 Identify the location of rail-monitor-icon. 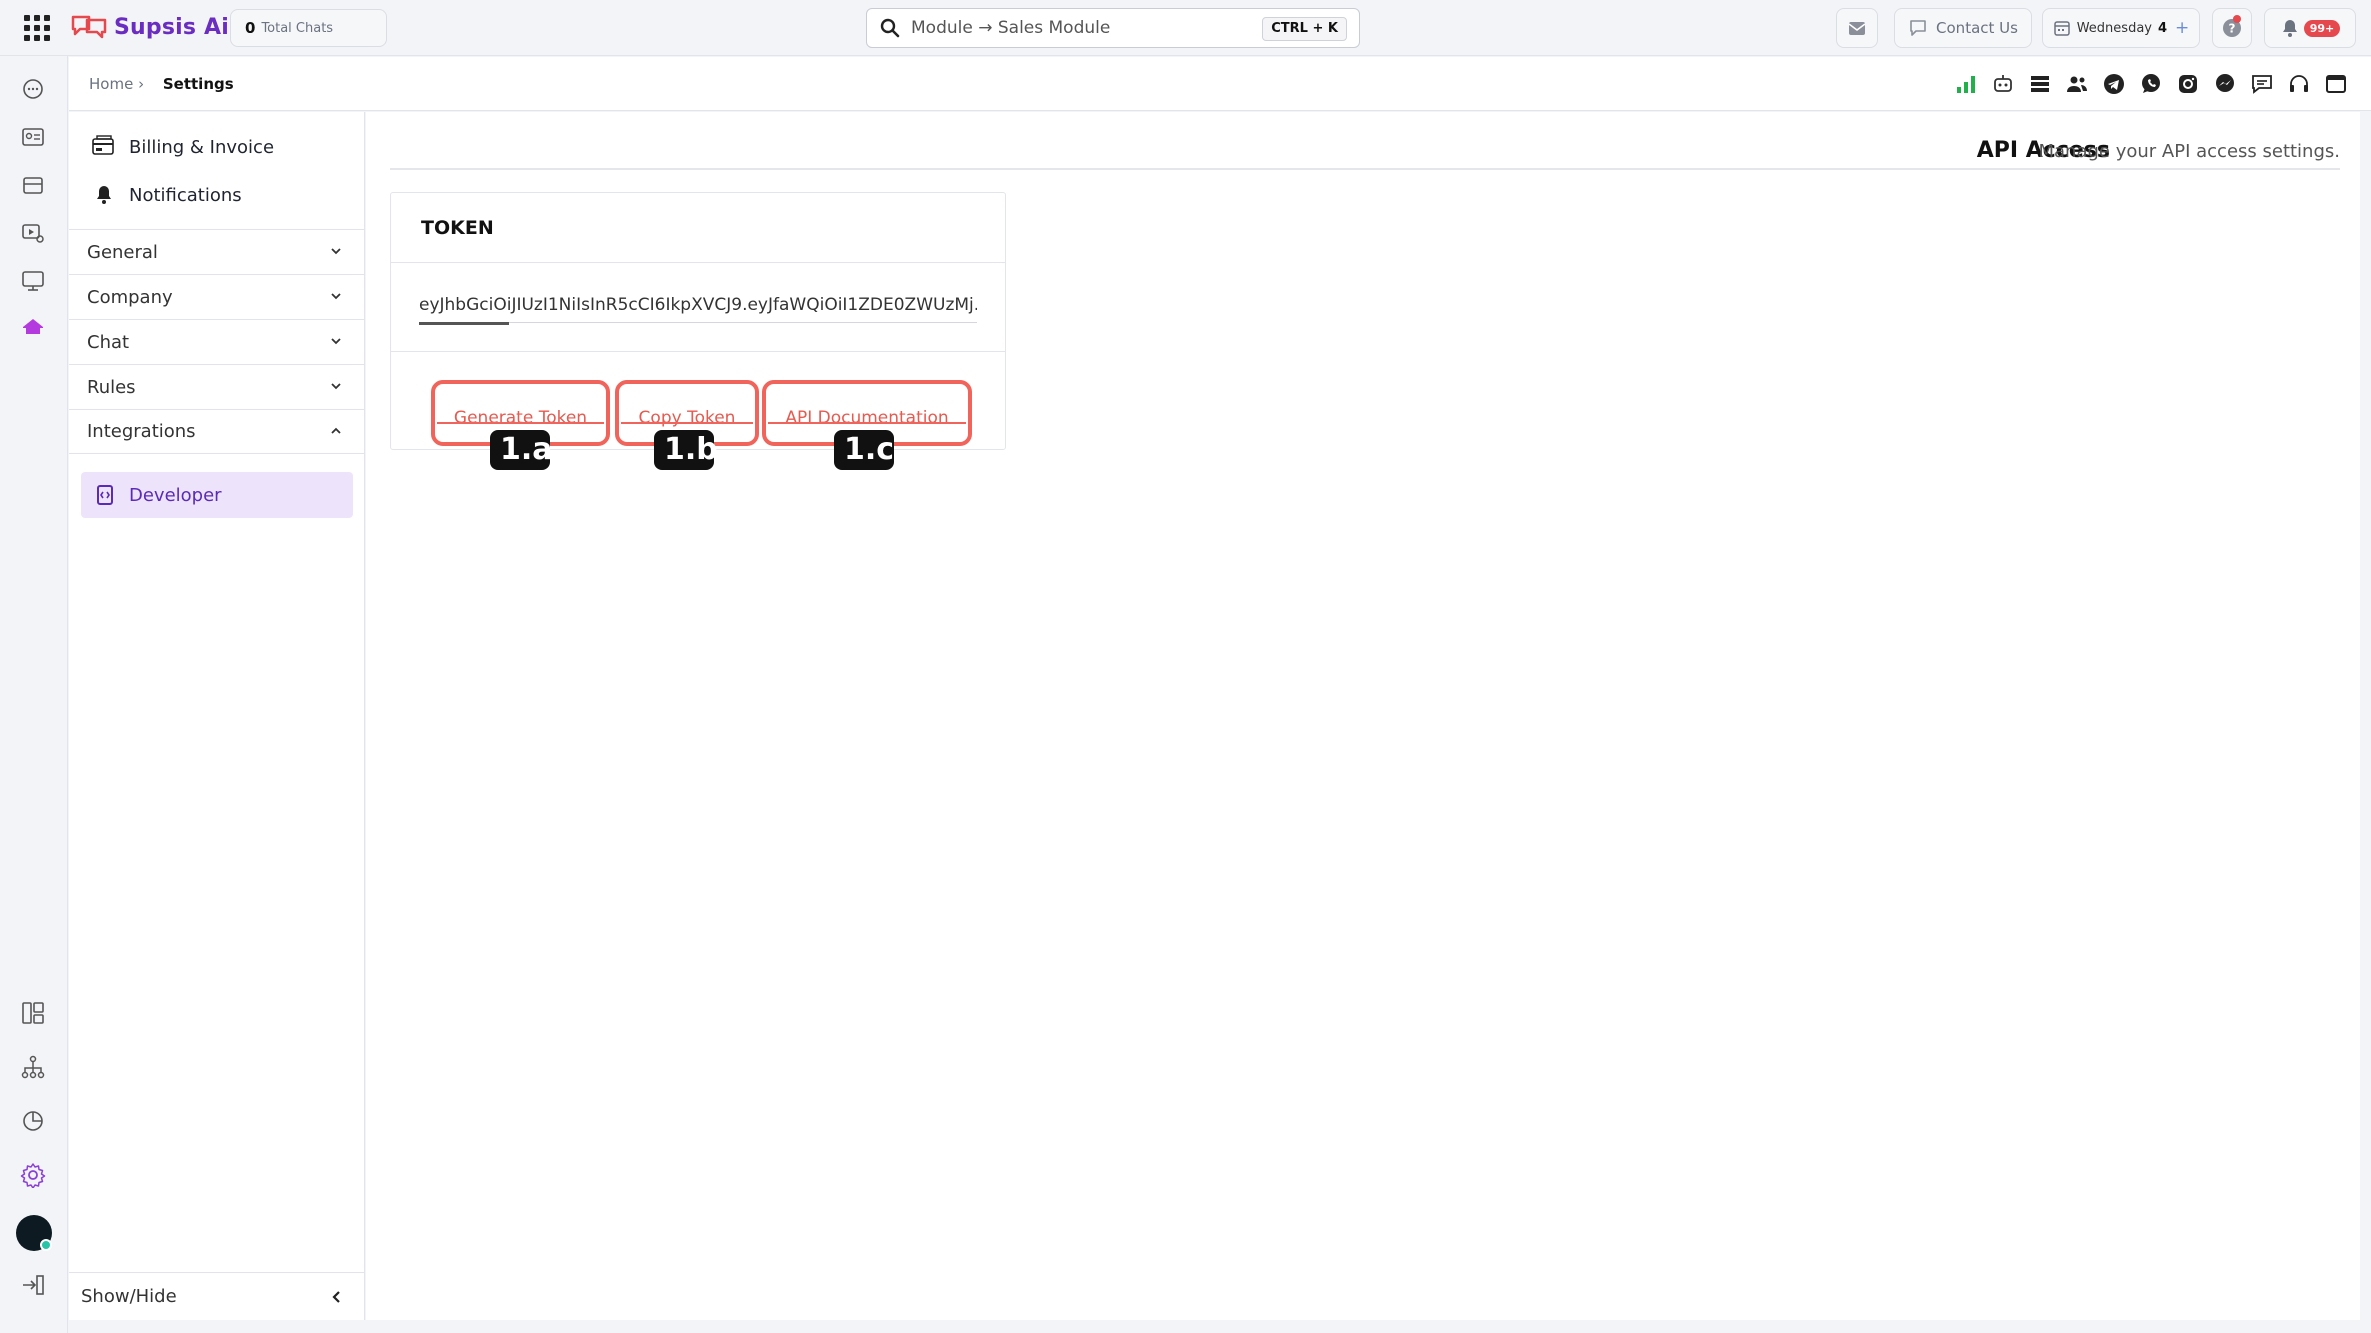
(33, 281).